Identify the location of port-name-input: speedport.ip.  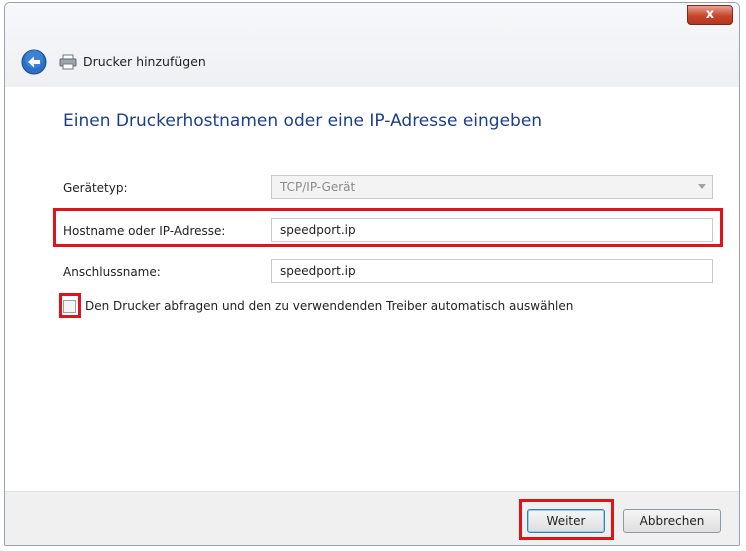
(492, 271).